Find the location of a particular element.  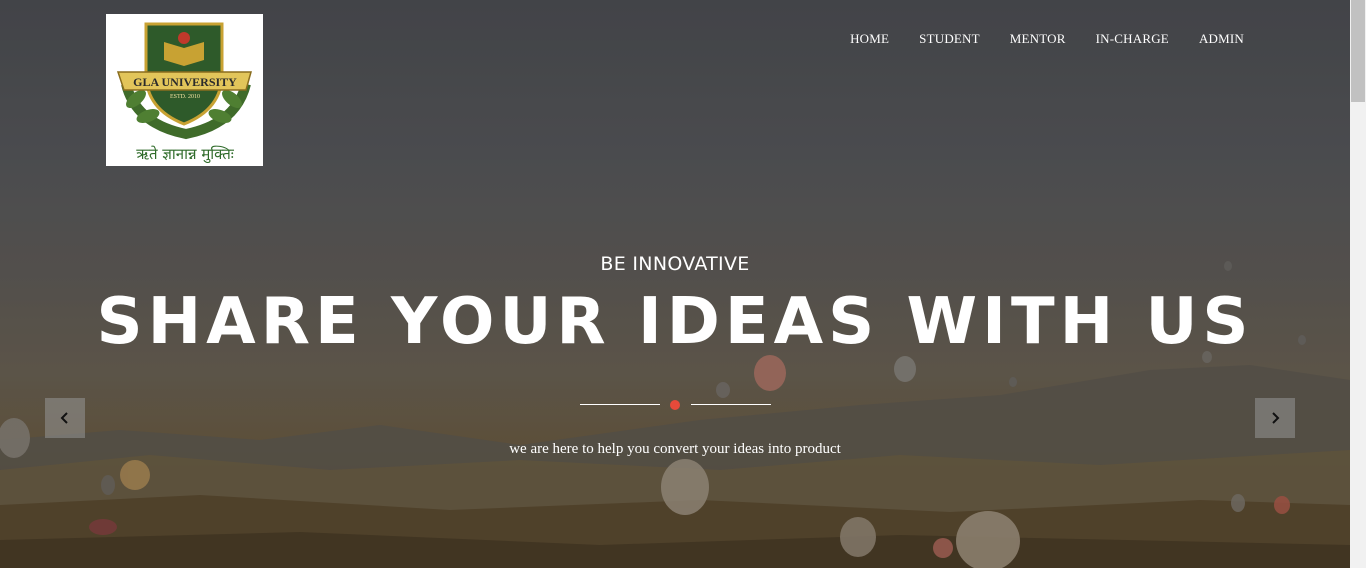

carousel-prev-button is located at coordinates (65, 418).